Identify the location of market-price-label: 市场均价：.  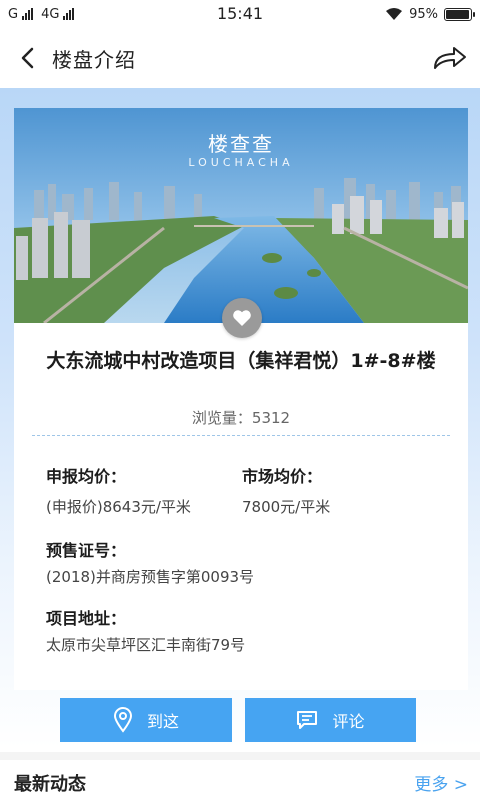
(282, 476).